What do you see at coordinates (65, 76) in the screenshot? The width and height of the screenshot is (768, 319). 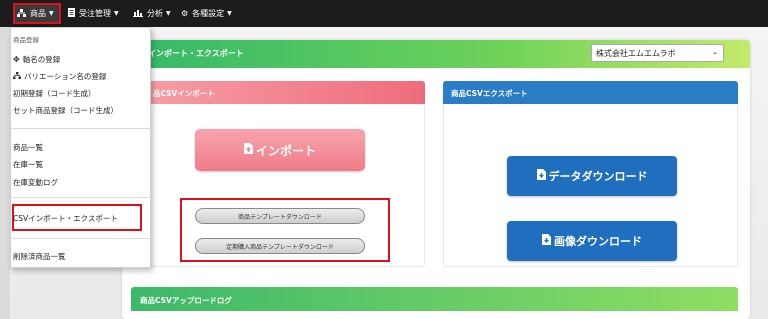 I see `menu-item-label: バリエーション名の登録` at bounding box center [65, 76].